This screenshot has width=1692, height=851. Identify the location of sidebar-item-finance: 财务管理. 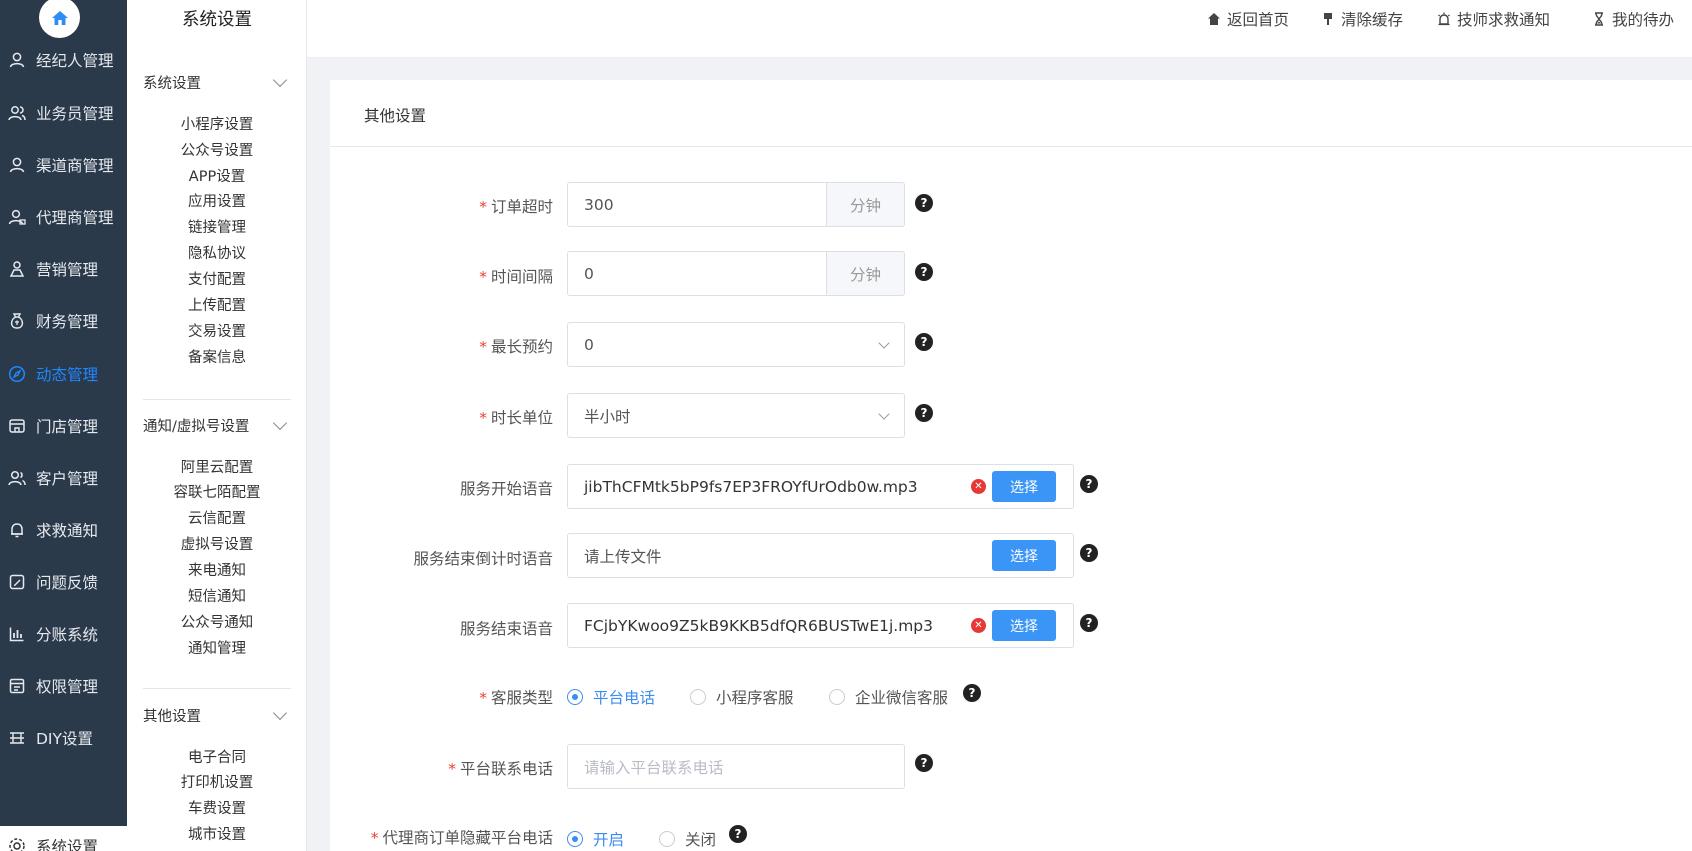
(63, 321).